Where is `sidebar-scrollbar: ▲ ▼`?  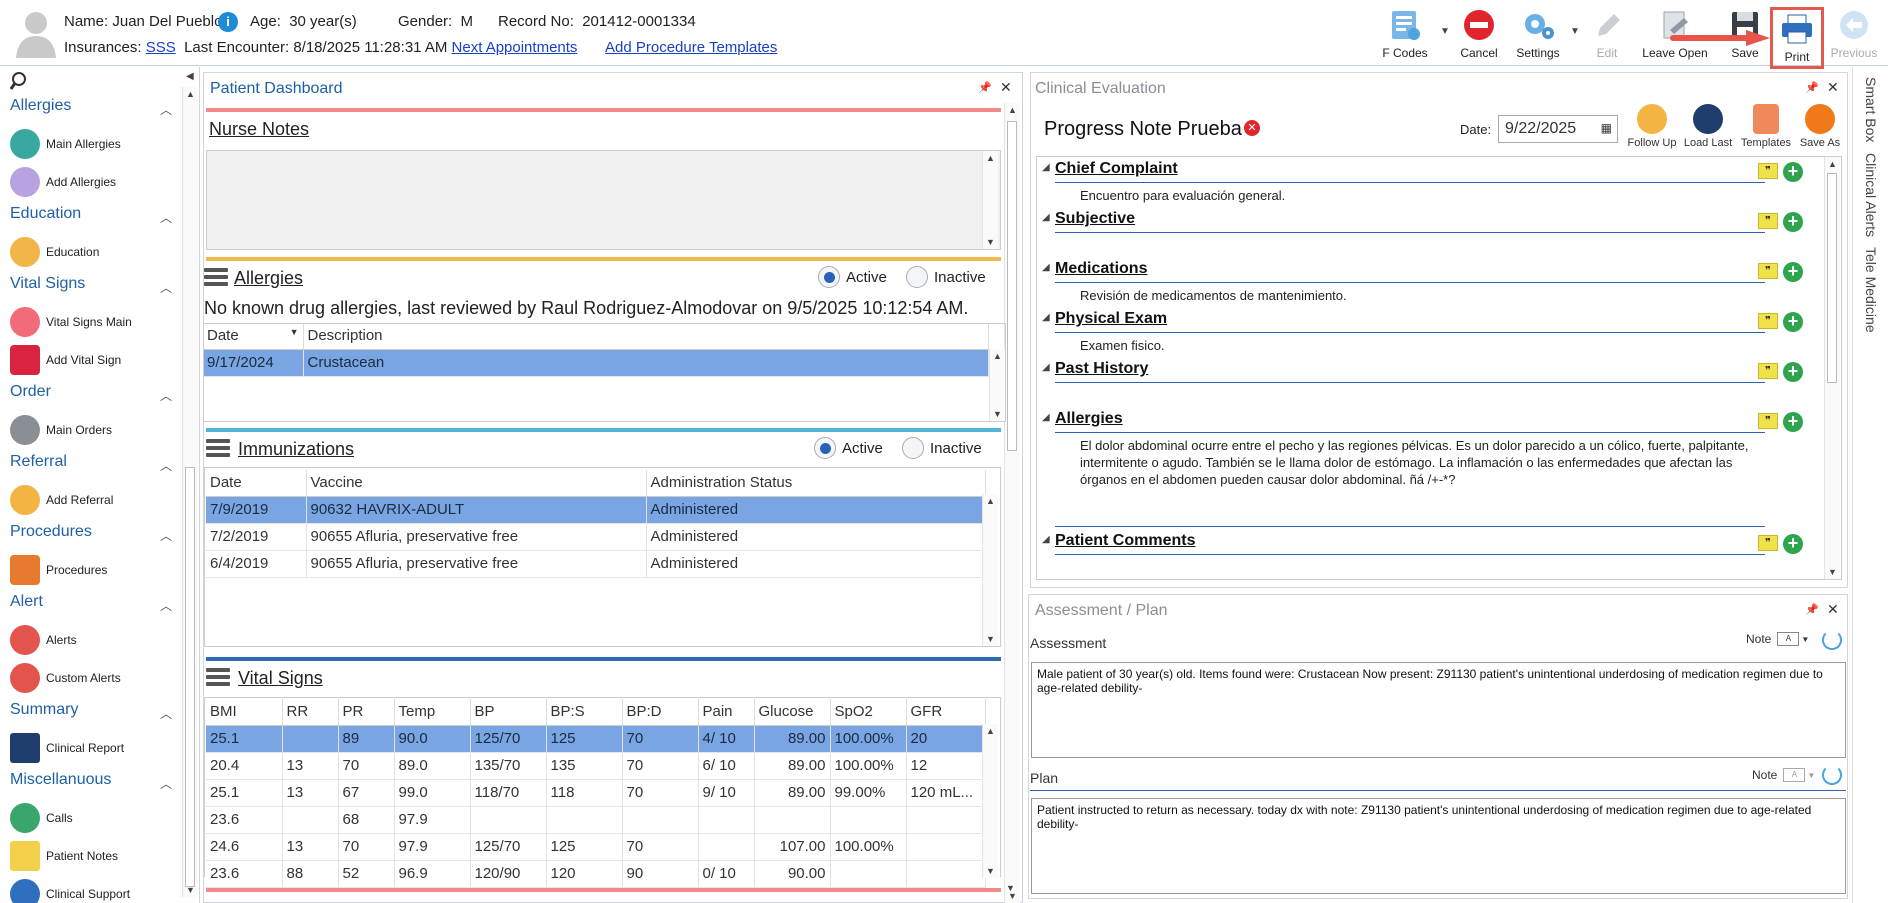
sidebar-scrollbar: ▲ ▼ is located at coordinates (190, 492).